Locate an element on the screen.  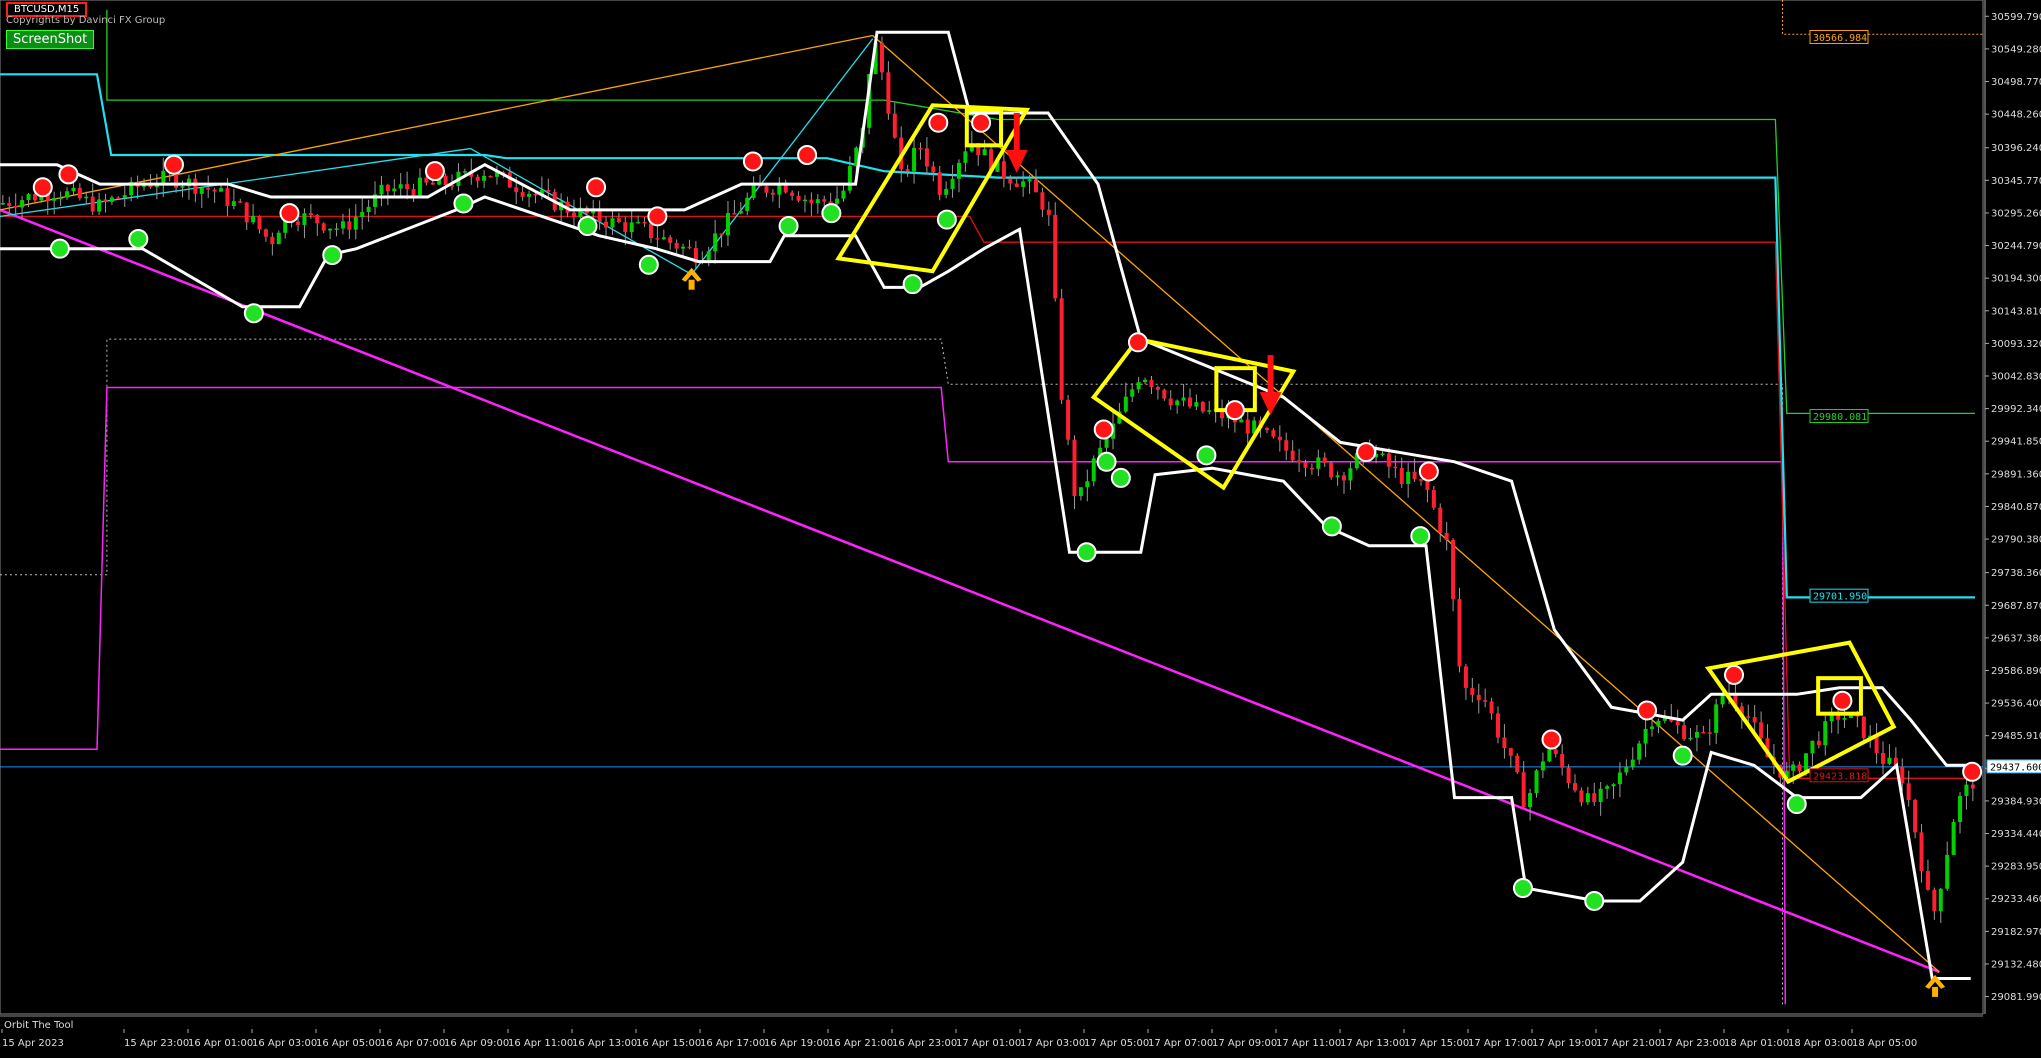
x-tick-label: 18 Apr 05:00 is located at coordinates (1884, 1043).